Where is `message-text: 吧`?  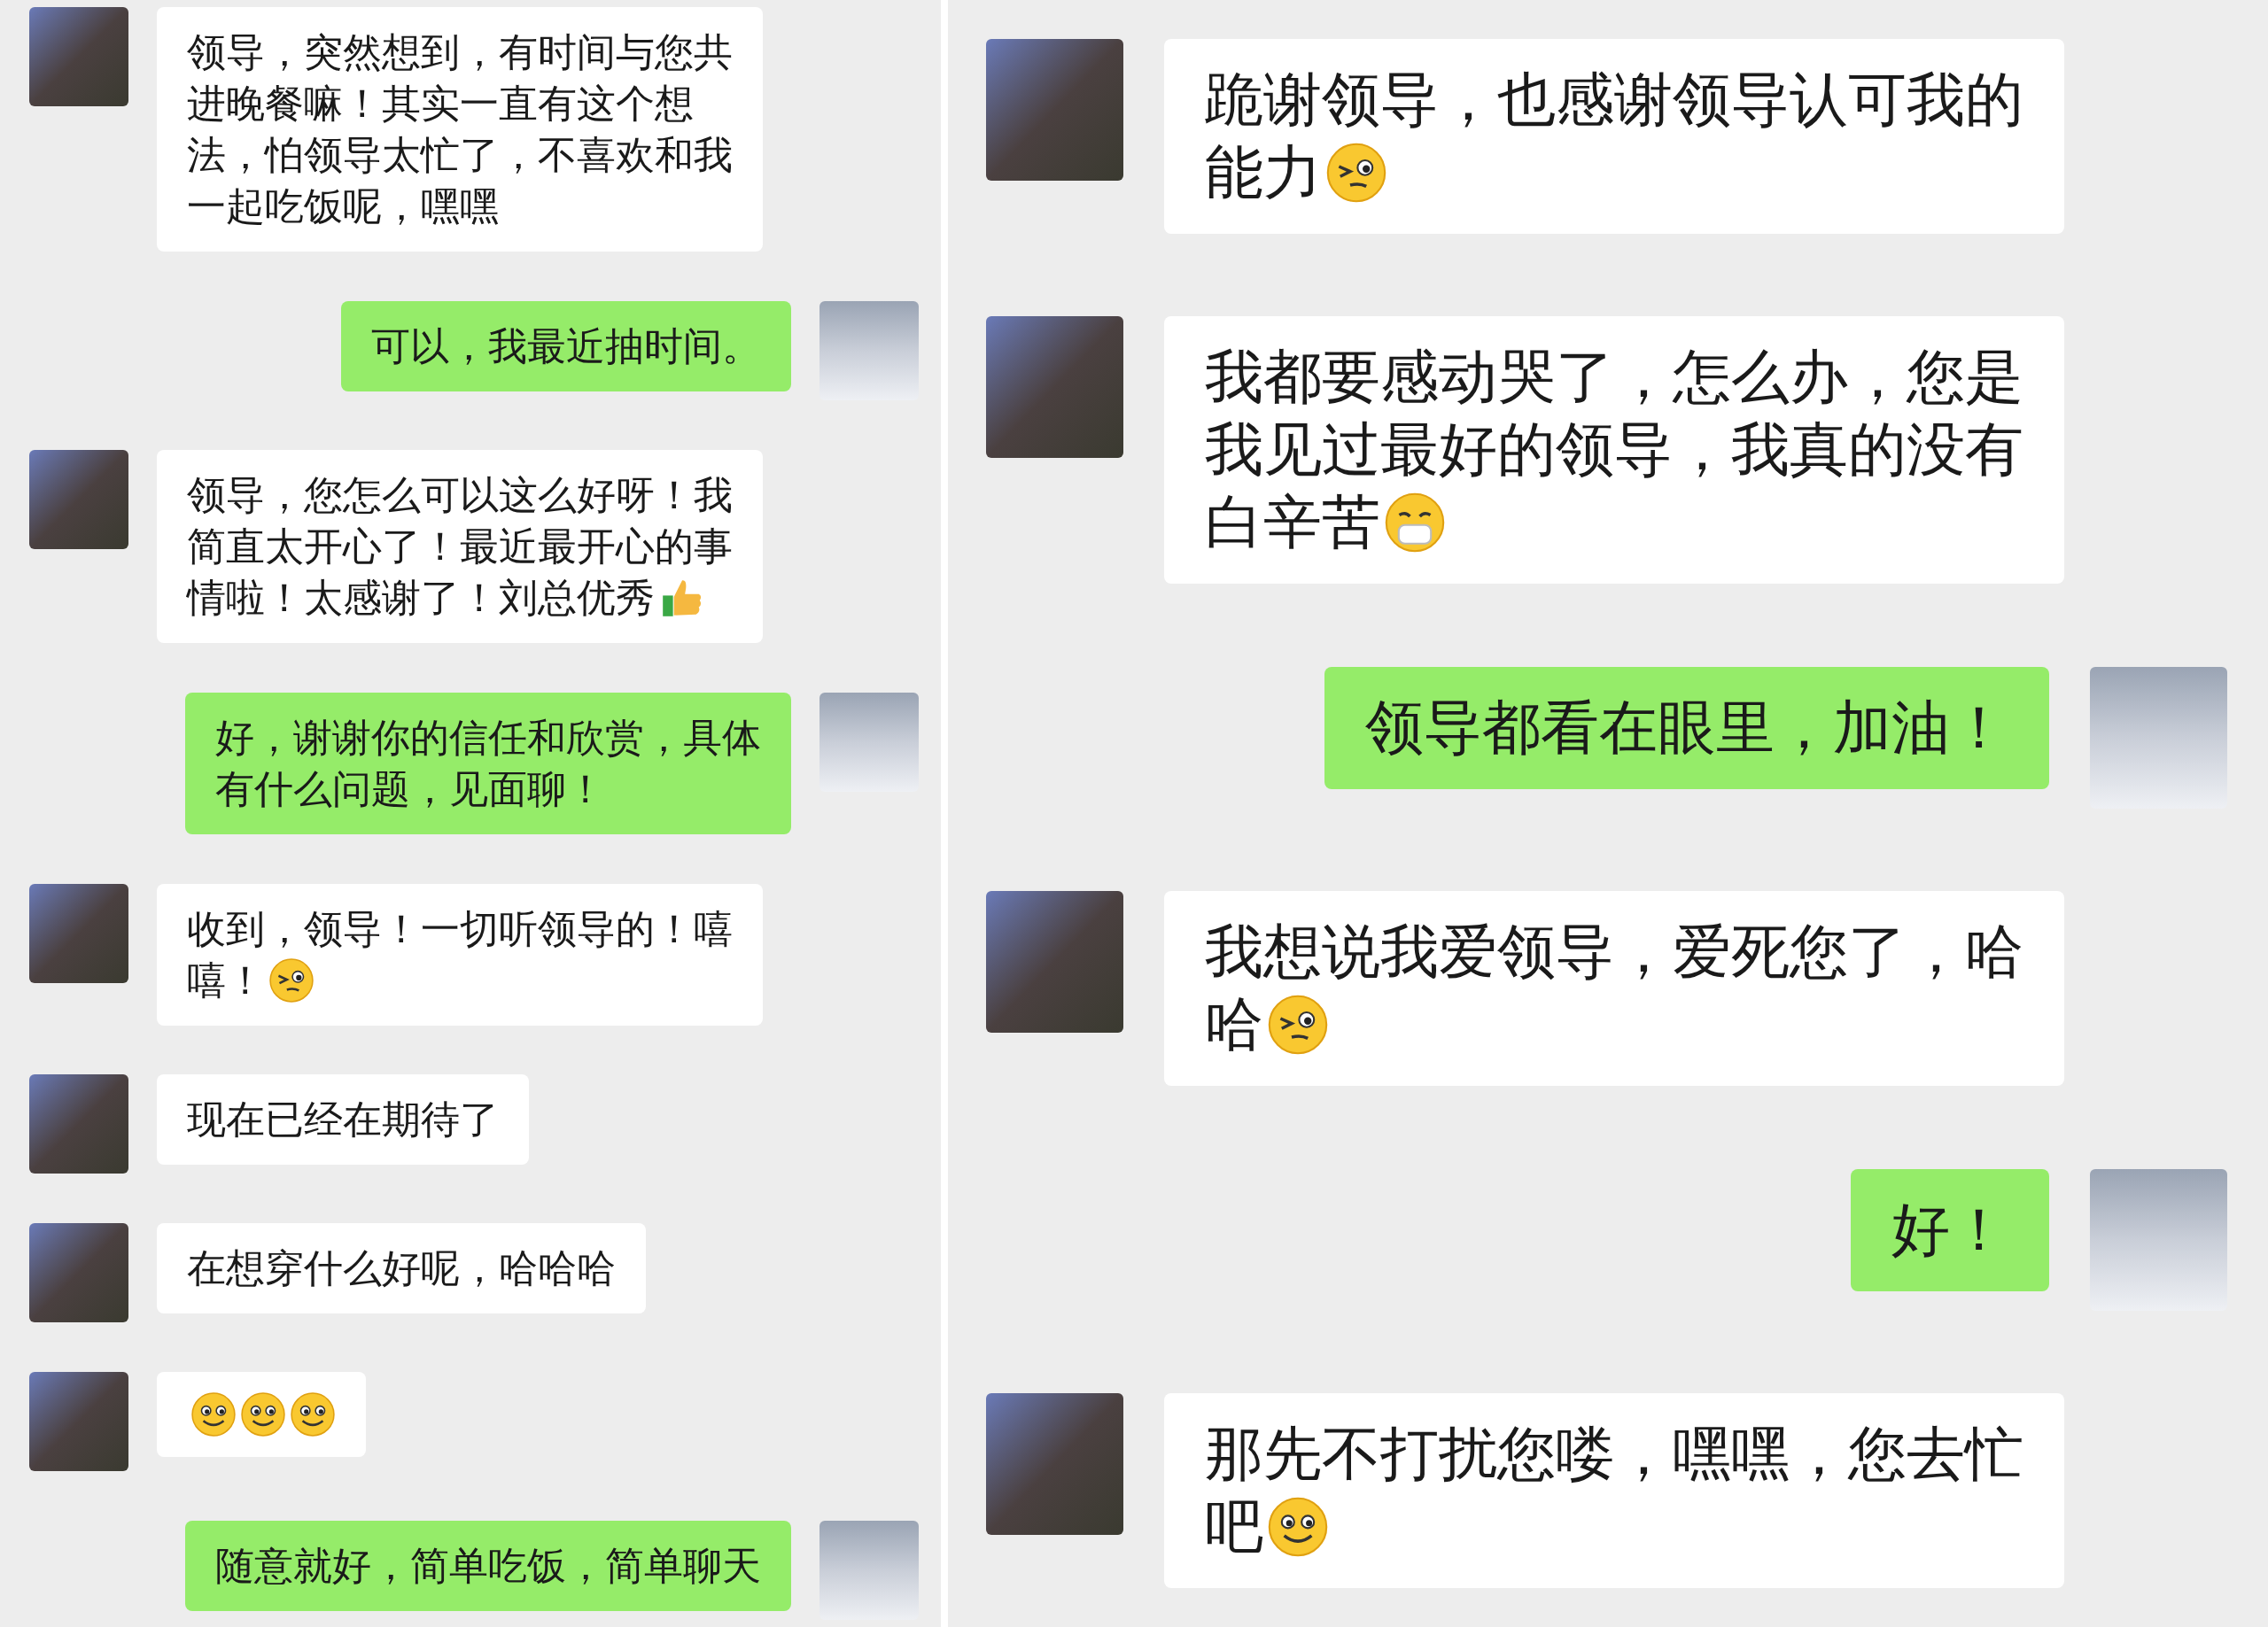 message-text: 吧 is located at coordinates (1234, 1526).